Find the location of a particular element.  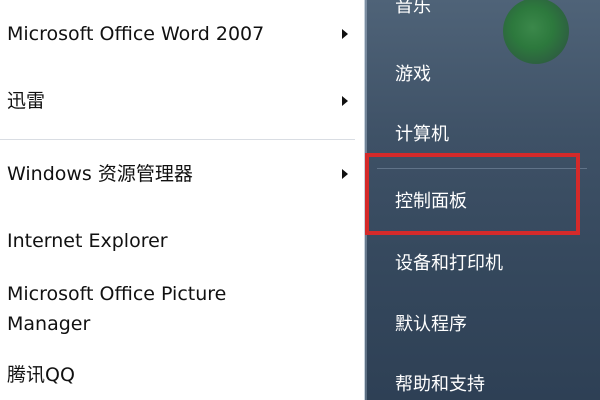

control-panel-highlight is located at coordinates (472, 194).